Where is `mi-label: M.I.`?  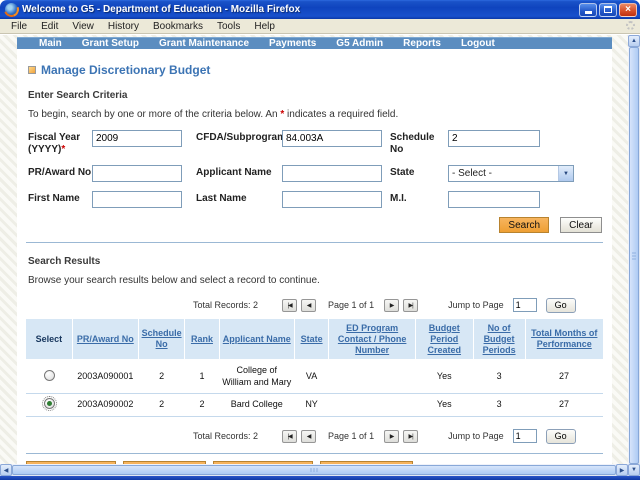 mi-label: M.I. is located at coordinates (398, 198).